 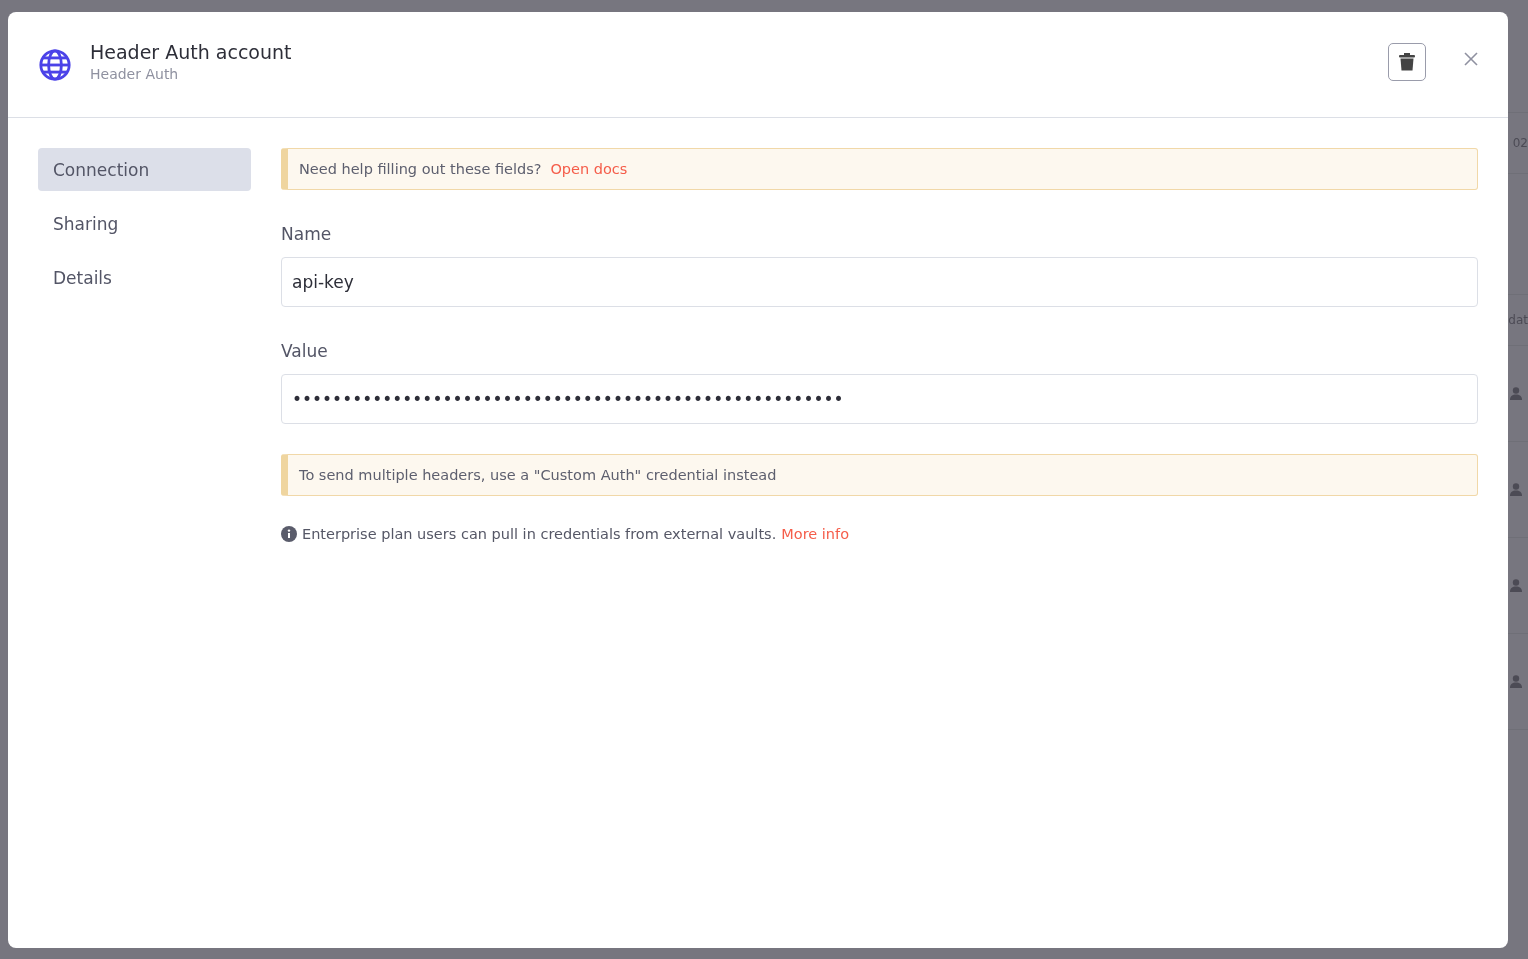 What do you see at coordinates (144, 277) in the screenshot?
I see `sidebar-tab: Details` at bounding box center [144, 277].